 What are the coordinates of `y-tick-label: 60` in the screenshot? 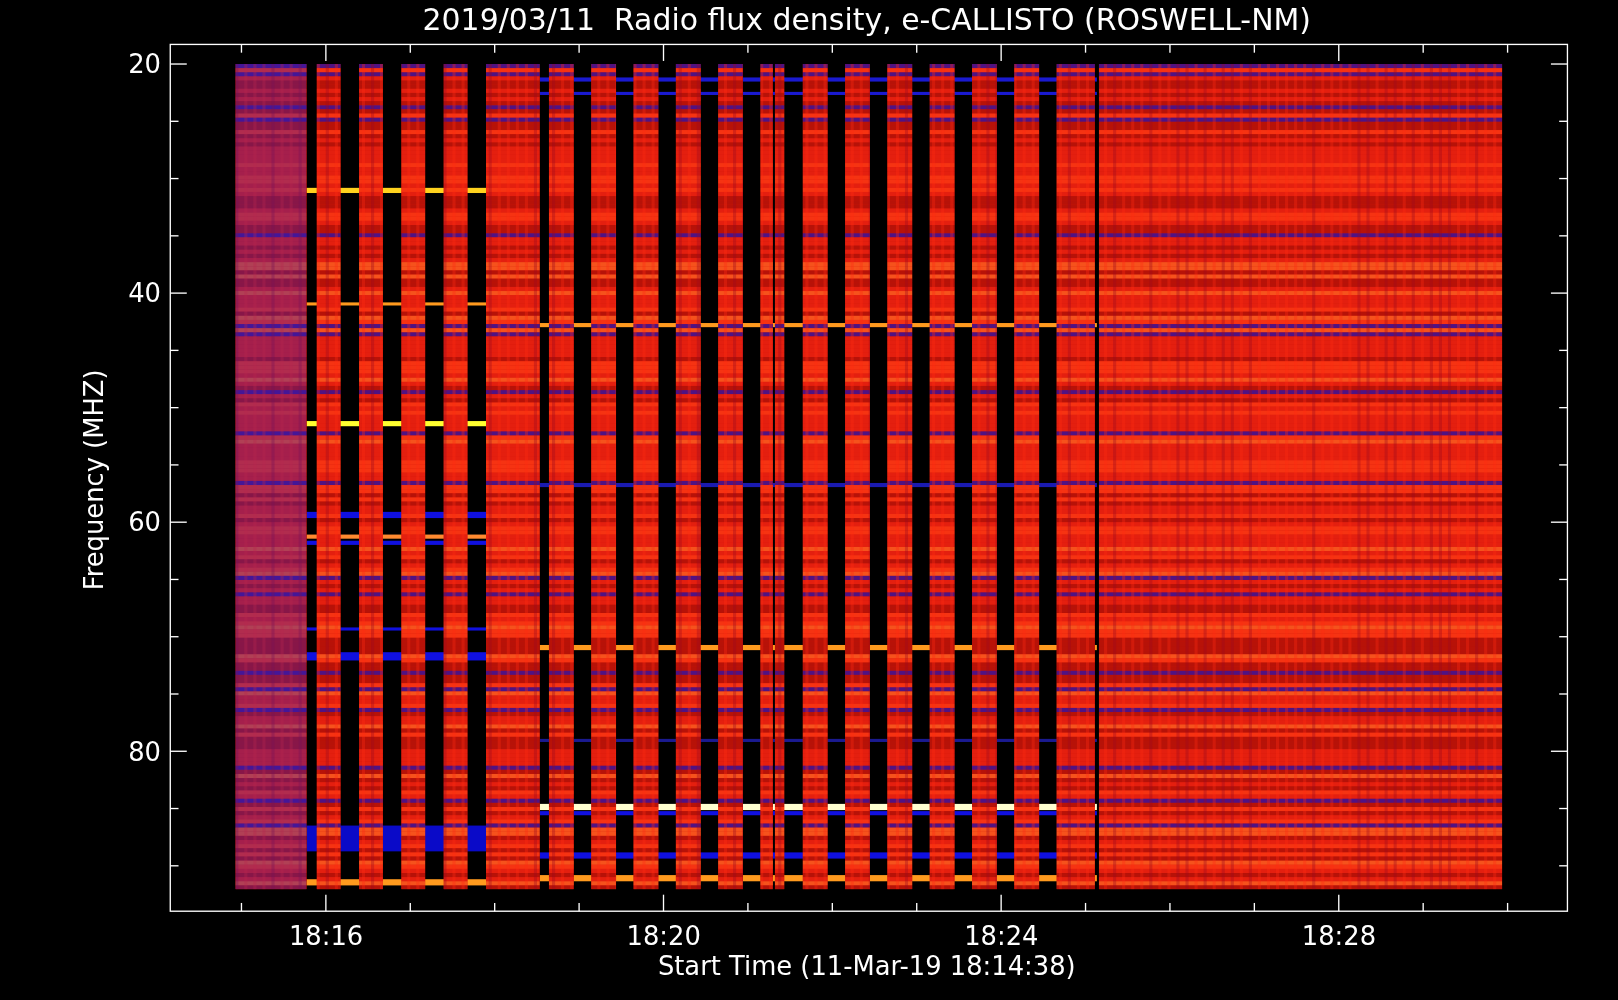 It's located at (144, 522).